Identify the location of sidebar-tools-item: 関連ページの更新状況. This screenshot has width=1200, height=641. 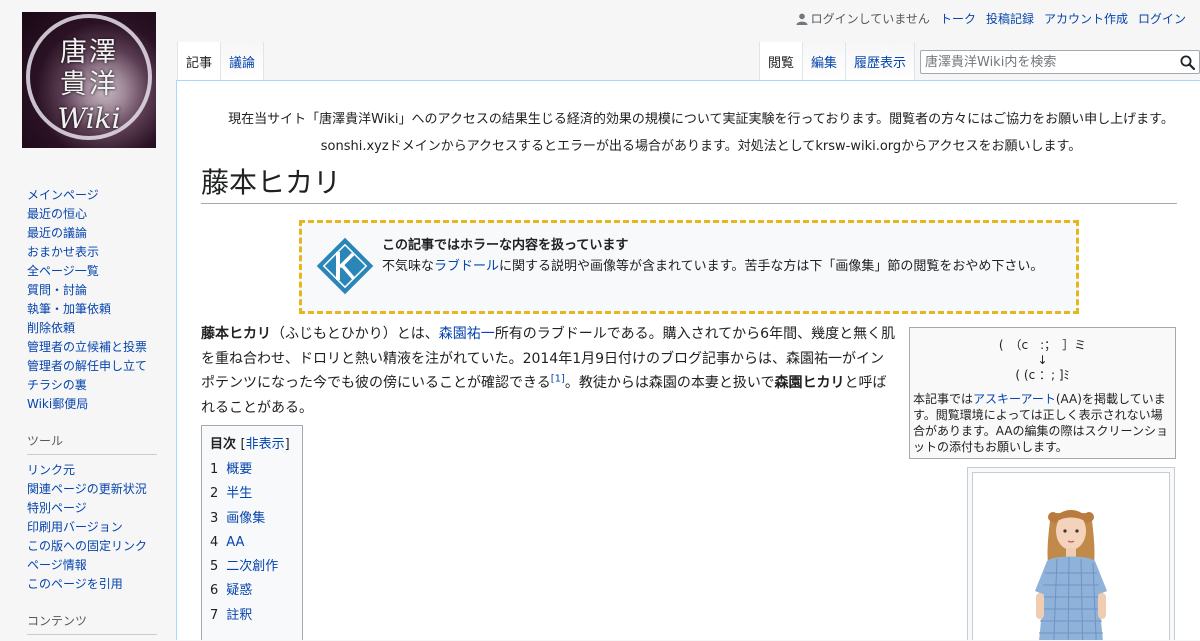
(92, 489).